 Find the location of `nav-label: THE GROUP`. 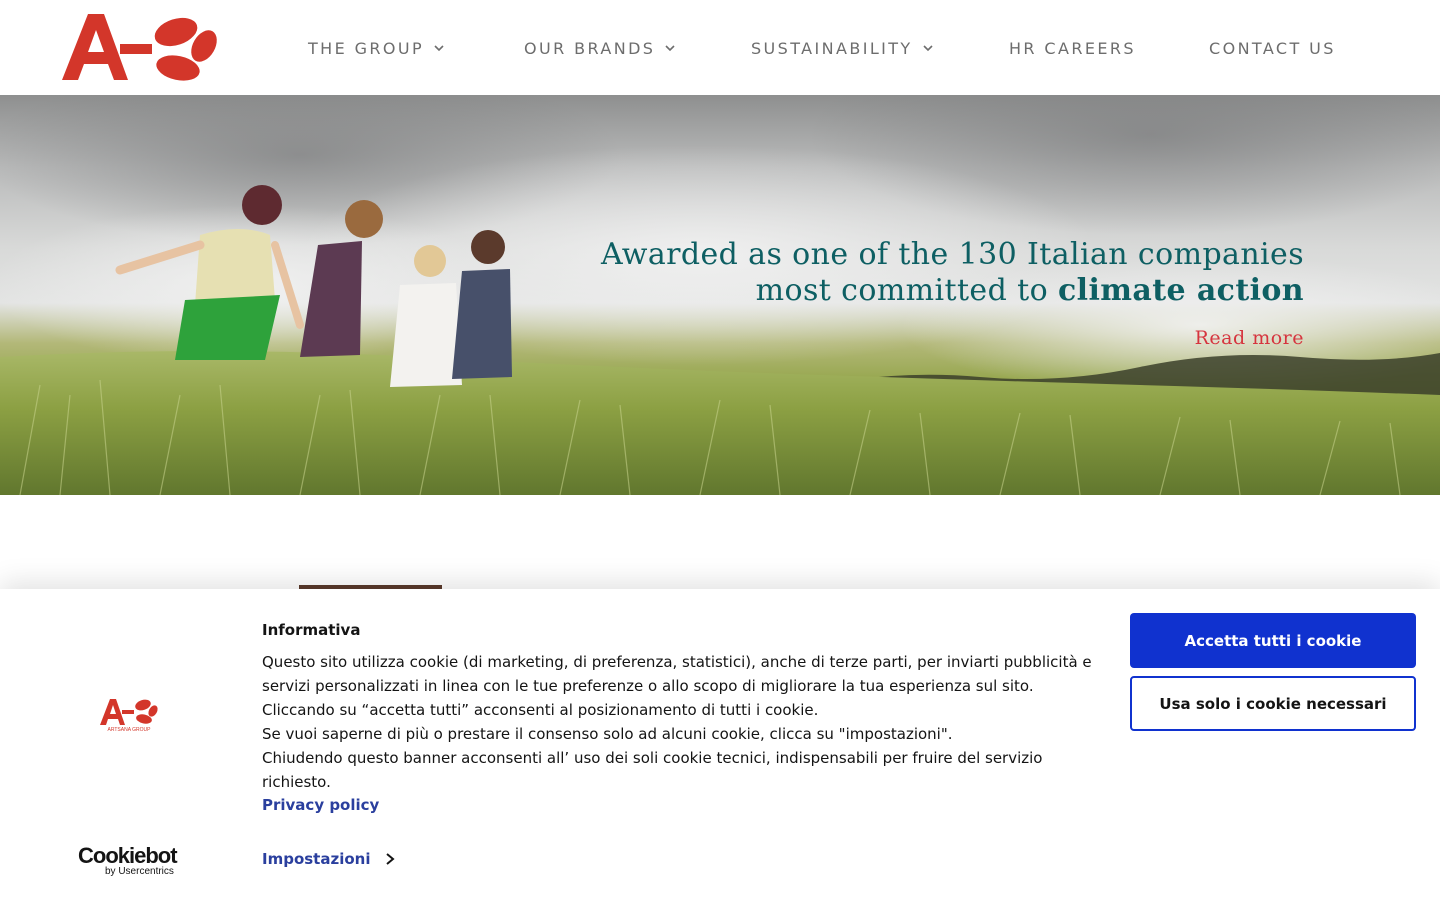

nav-label: THE GROUP is located at coordinates (366, 48).